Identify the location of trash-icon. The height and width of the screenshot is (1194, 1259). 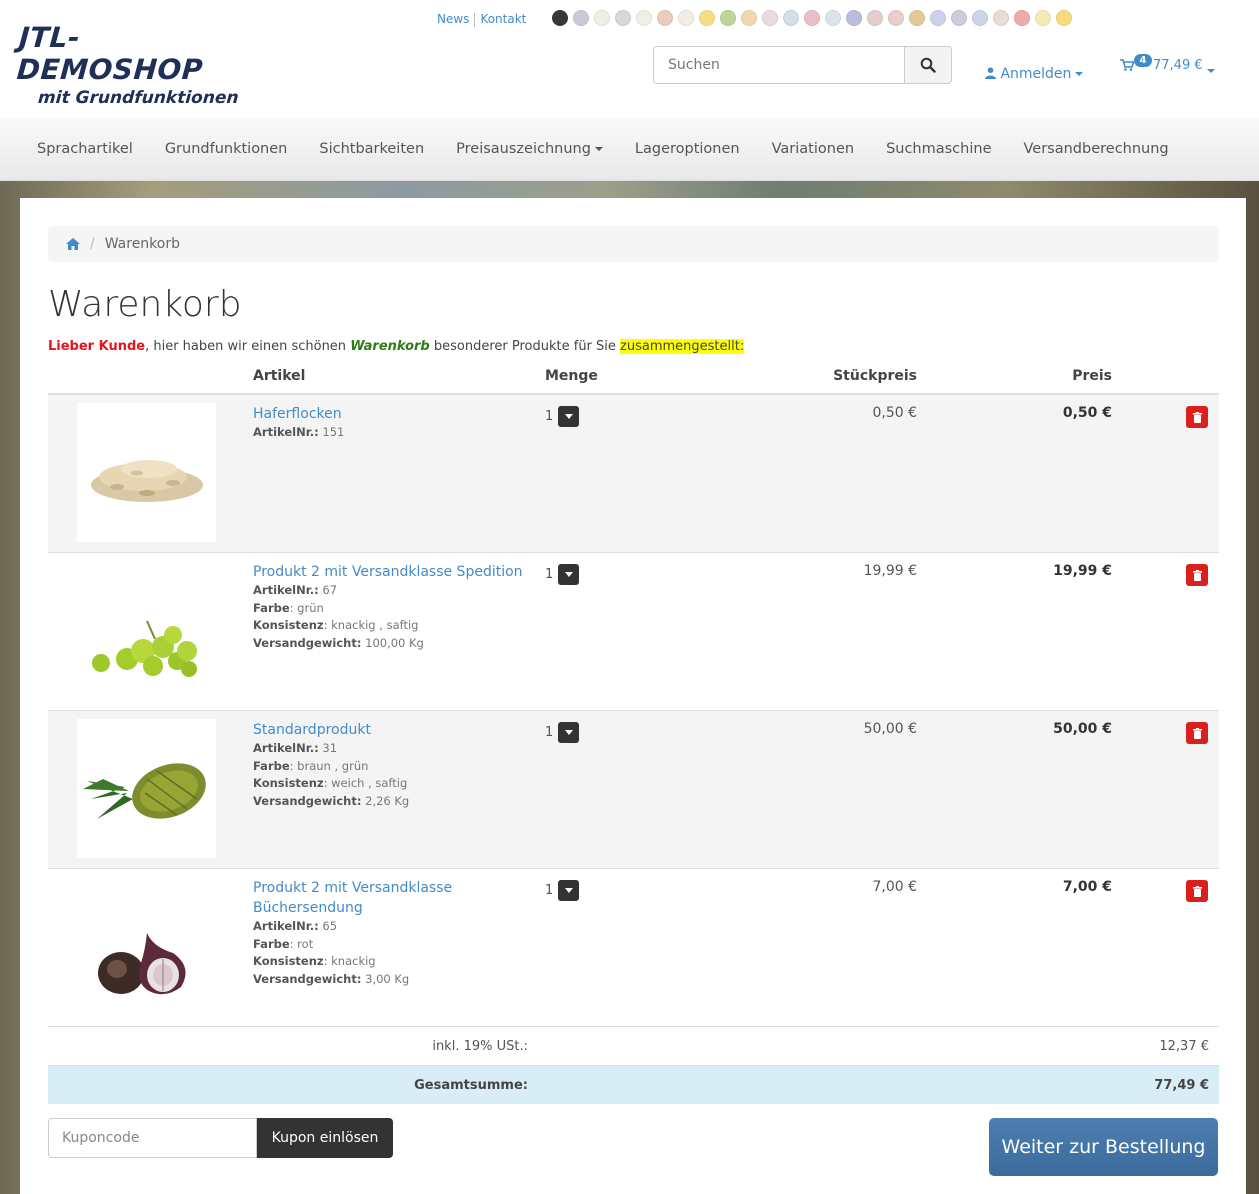
(1197, 417).